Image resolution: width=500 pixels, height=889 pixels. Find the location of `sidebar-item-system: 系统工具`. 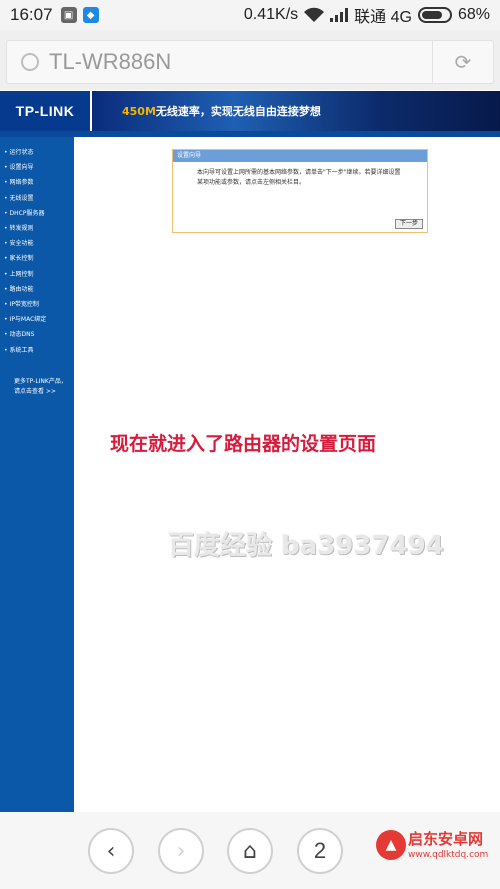

sidebar-item-system: 系统工具 is located at coordinates (37, 350).